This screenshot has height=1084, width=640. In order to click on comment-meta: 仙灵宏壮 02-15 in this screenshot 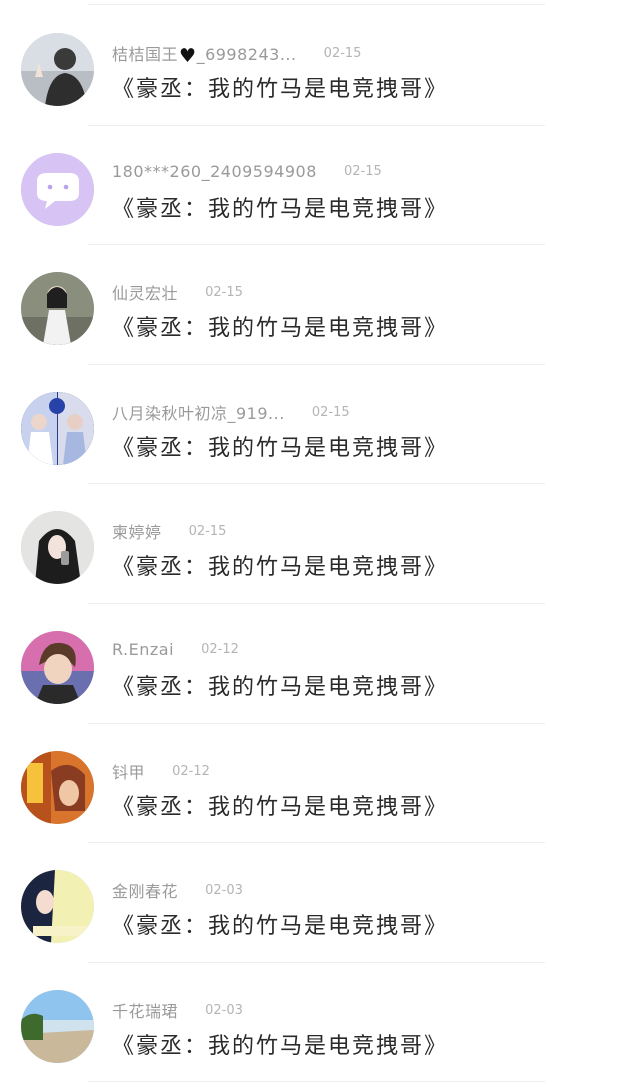, I will do `click(177, 292)`.